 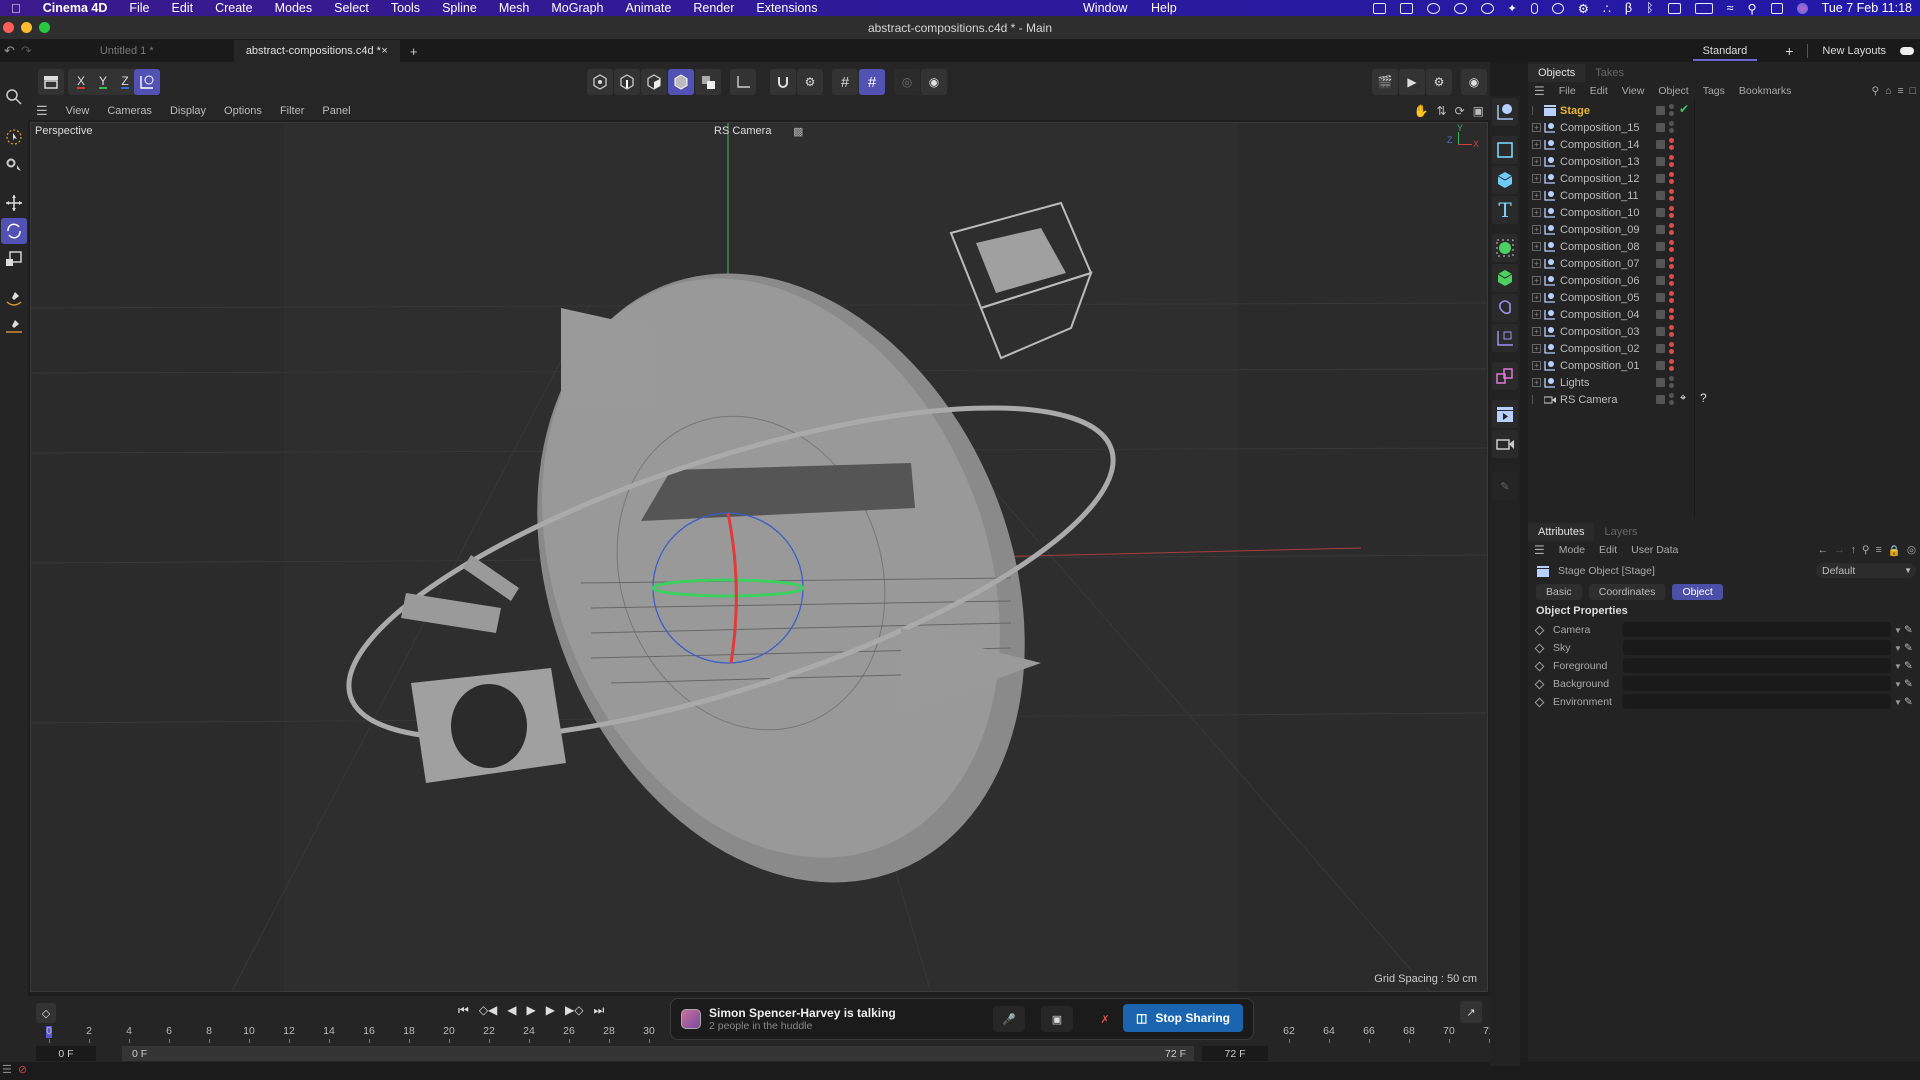 I want to click on menu-modes: Modes, so click(x=294, y=8).